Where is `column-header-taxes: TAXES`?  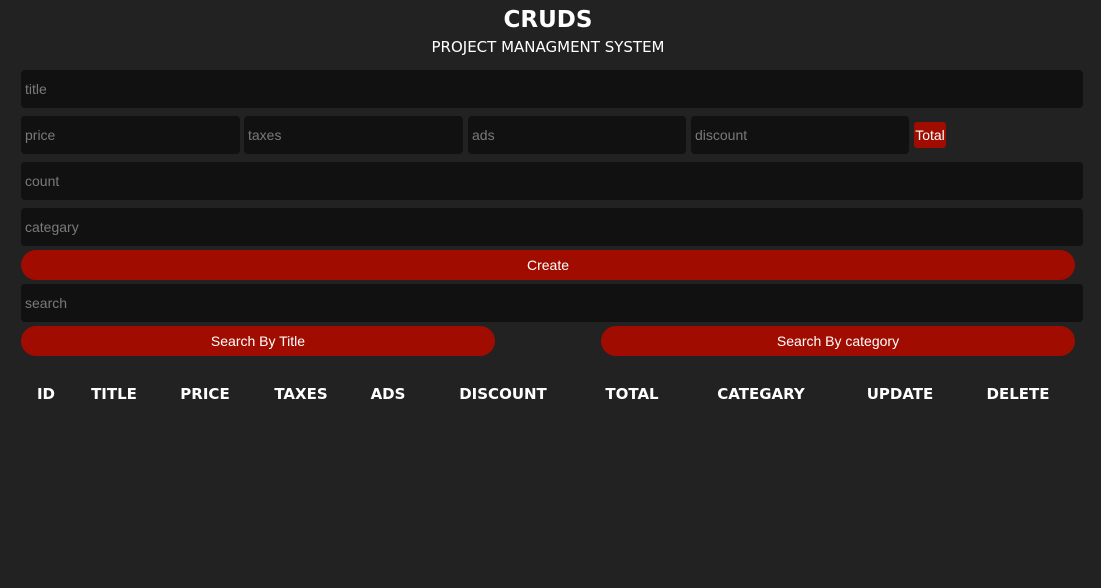
column-header-taxes: TAXES is located at coordinates (301, 394).